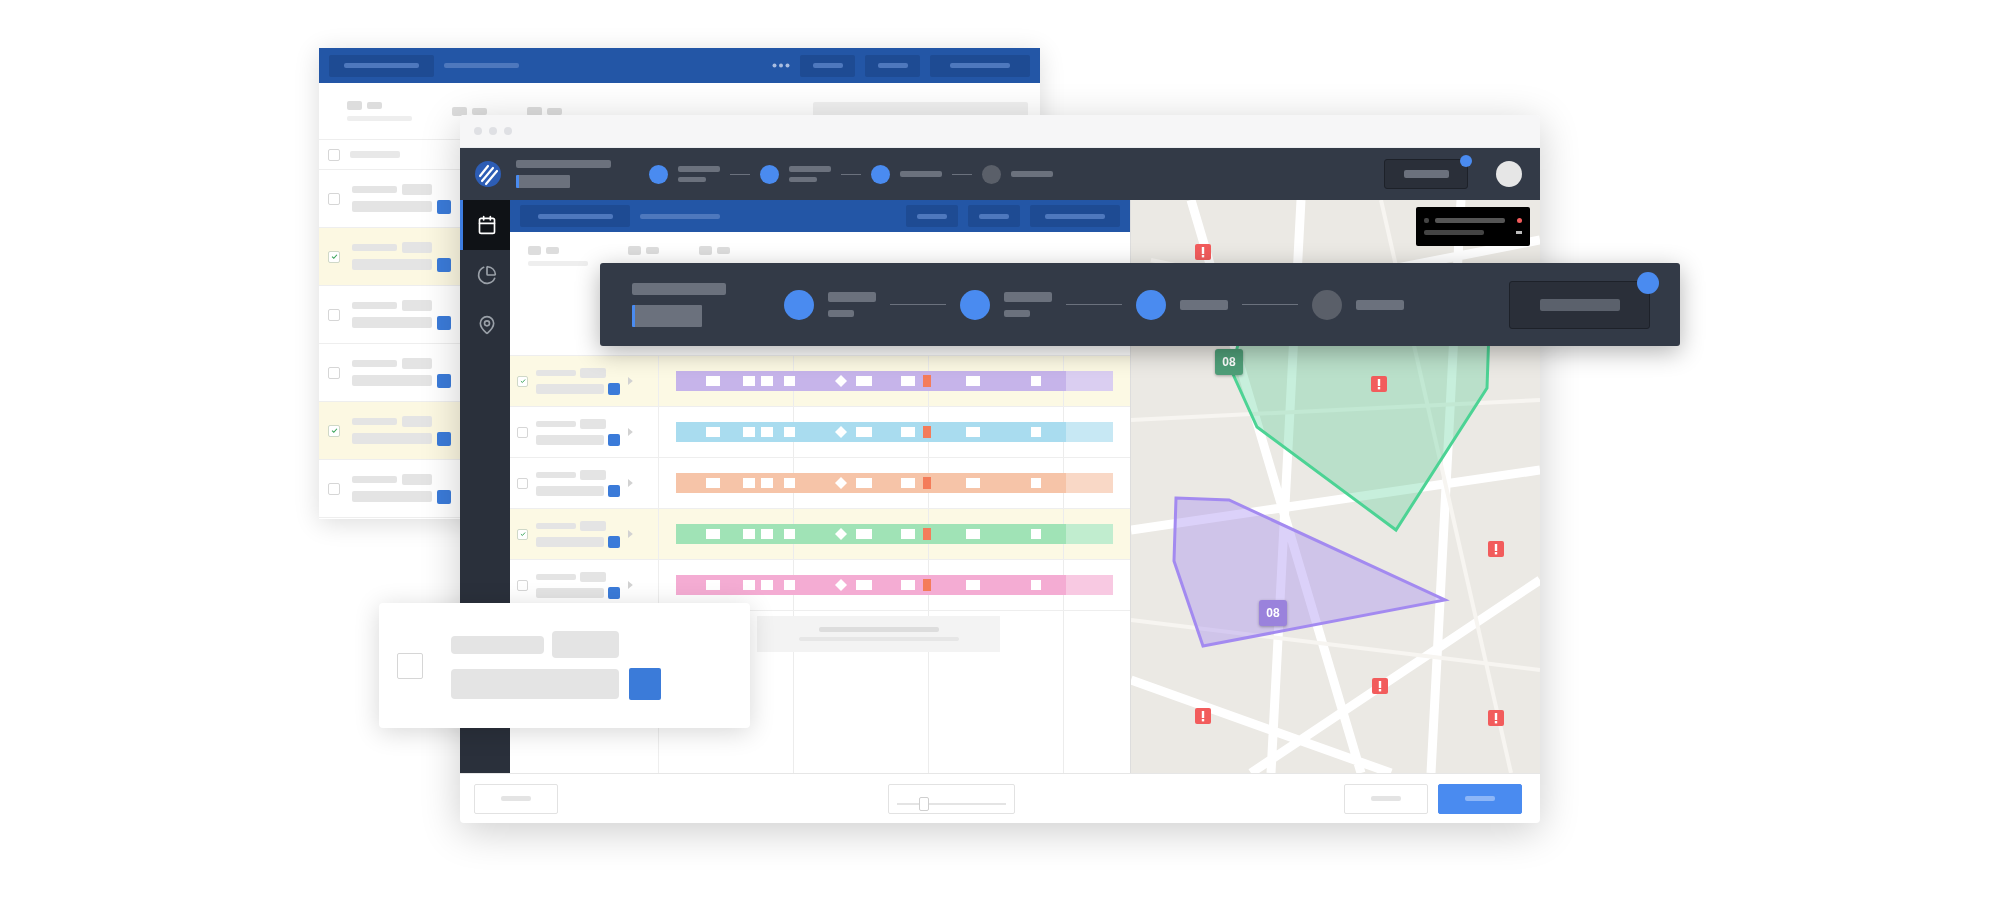 This screenshot has height=900, width=2000. I want to click on primary-button, so click(1480, 798).